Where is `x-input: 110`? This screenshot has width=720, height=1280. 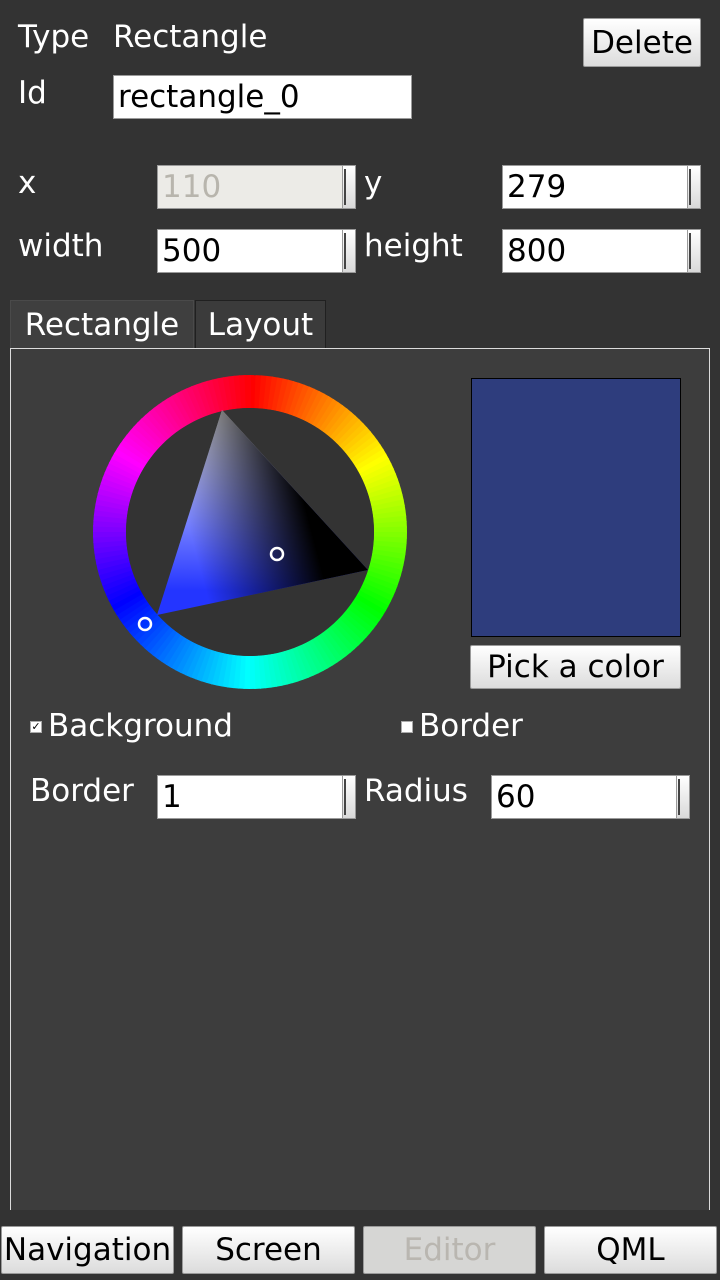 x-input: 110 is located at coordinates (250, 187).